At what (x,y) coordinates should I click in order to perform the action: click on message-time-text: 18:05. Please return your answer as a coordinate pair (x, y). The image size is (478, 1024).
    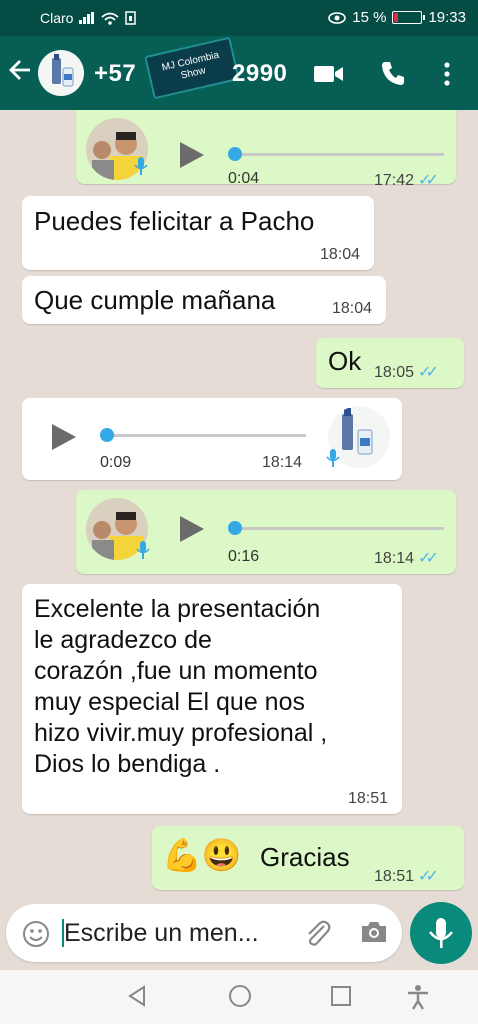
    Looking at the image, I should click on (394, 372).